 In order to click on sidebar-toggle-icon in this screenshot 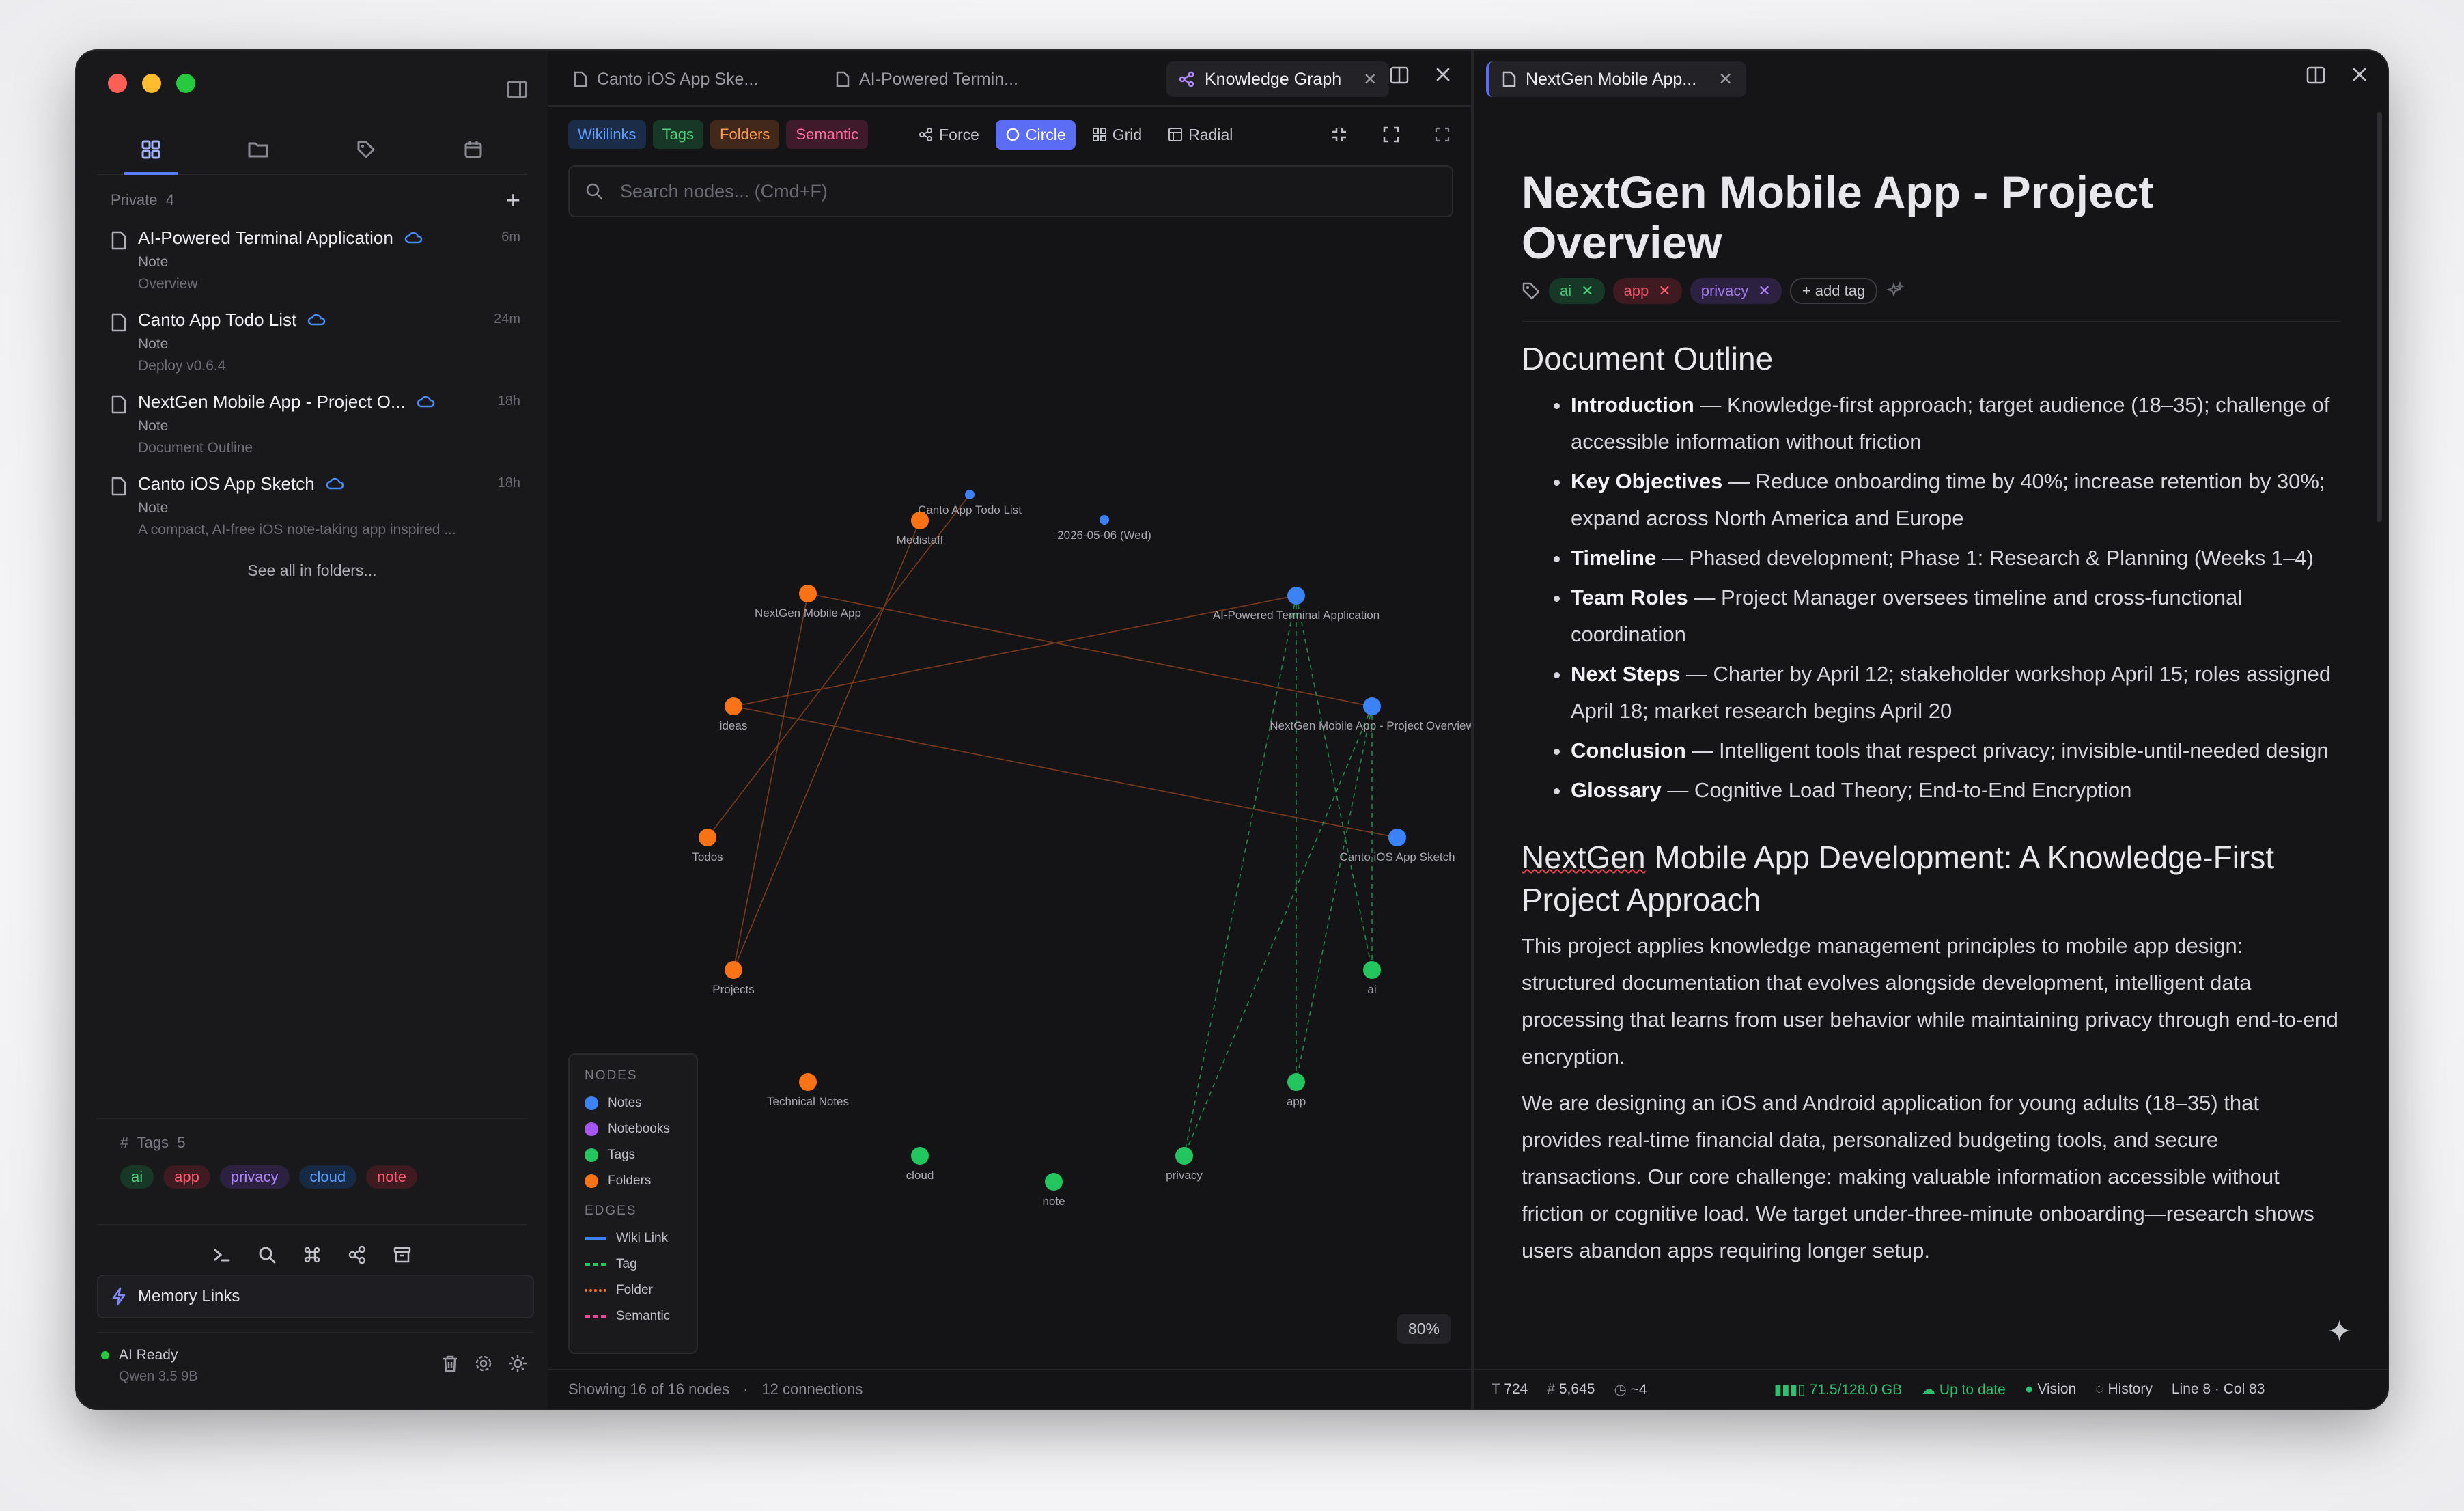, I will do `click(517, 89)`.